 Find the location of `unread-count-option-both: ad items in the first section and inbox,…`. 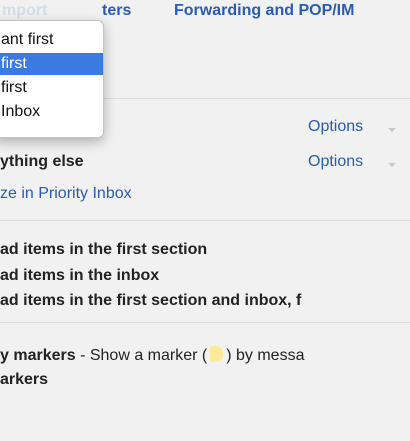

unread-count-option-both: ad items in the first section and inbox,… is located at coordinates (150, 301).